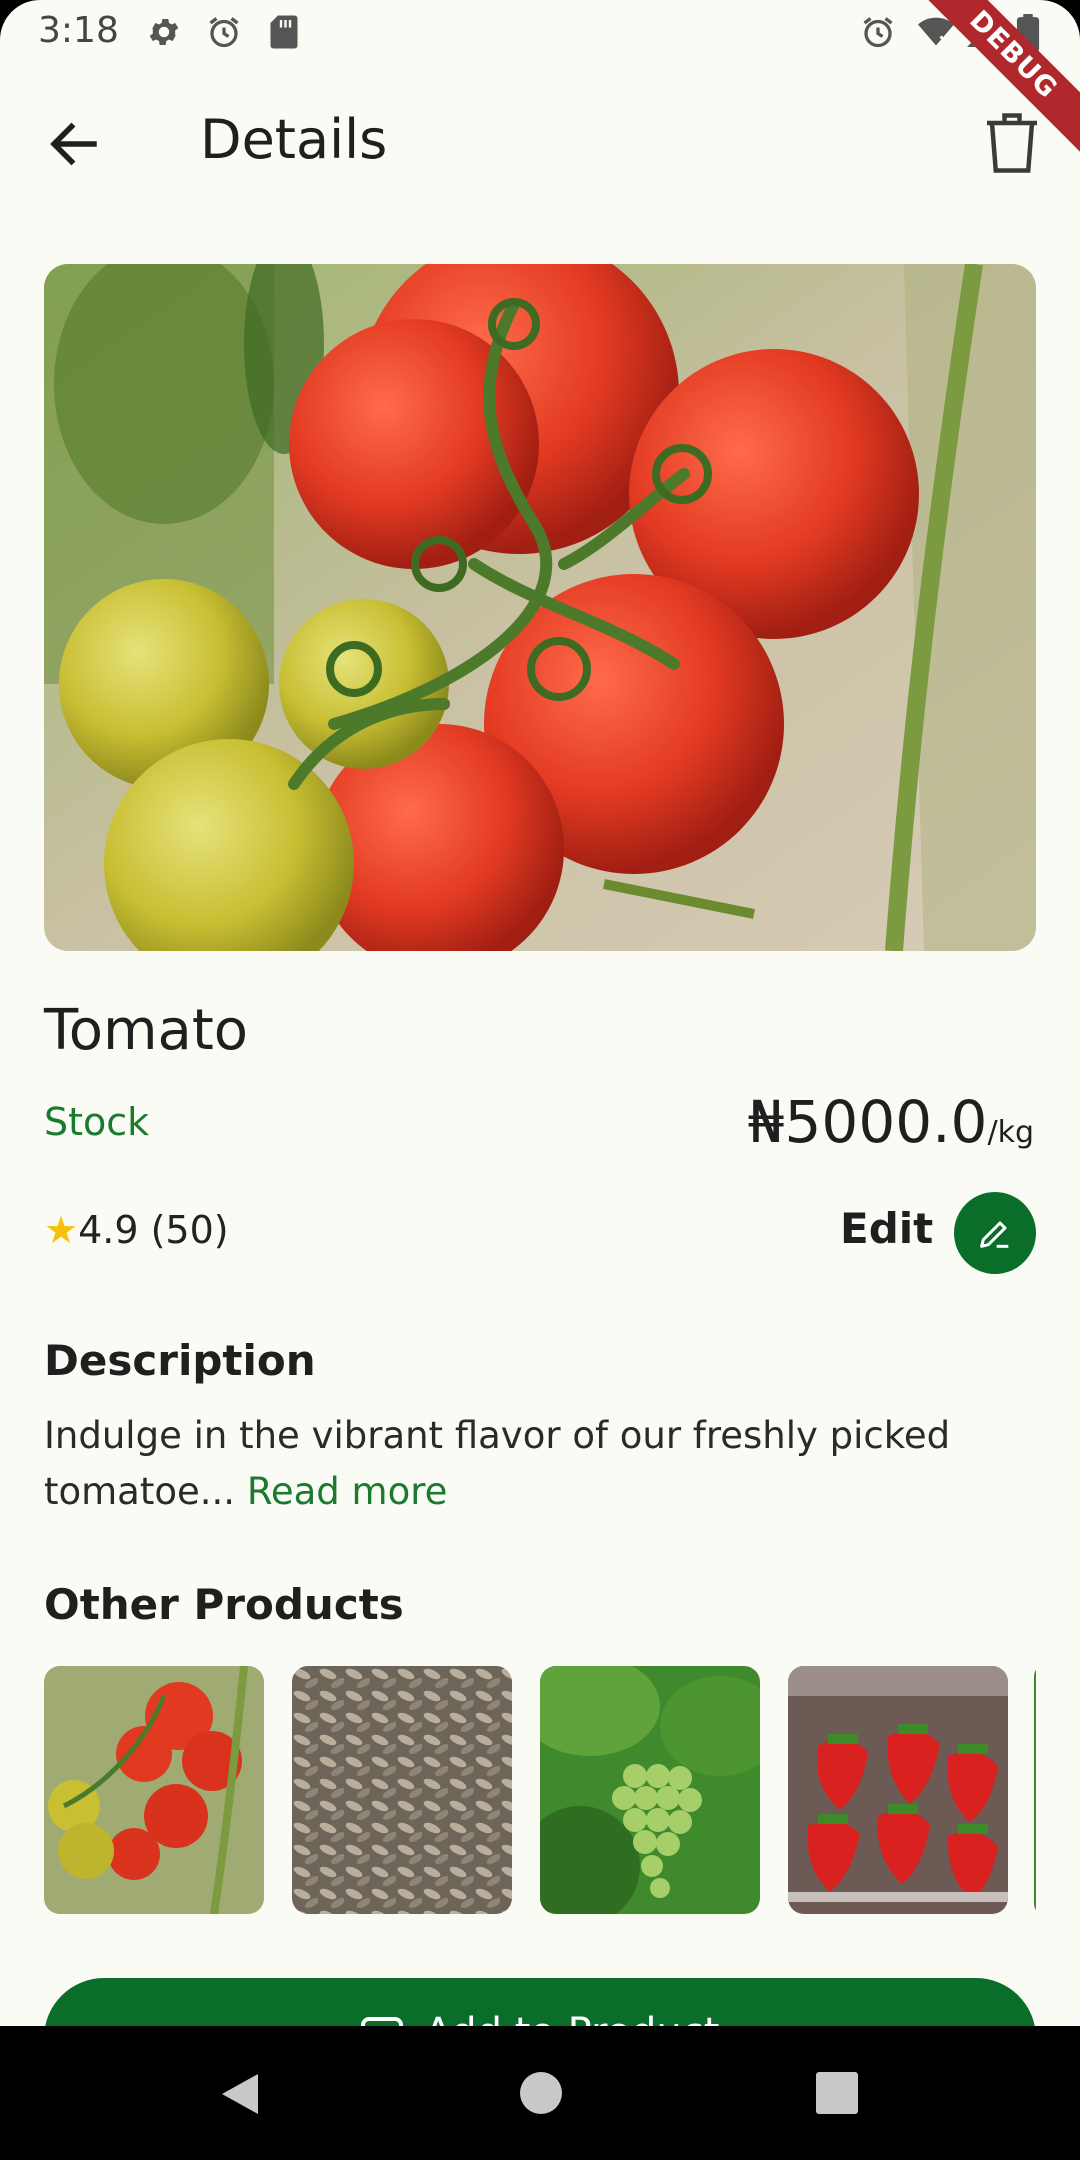 This screenshot has width=1080, height=2160. I want to click on other-products-heading: Other Products, so click(224, 1604).